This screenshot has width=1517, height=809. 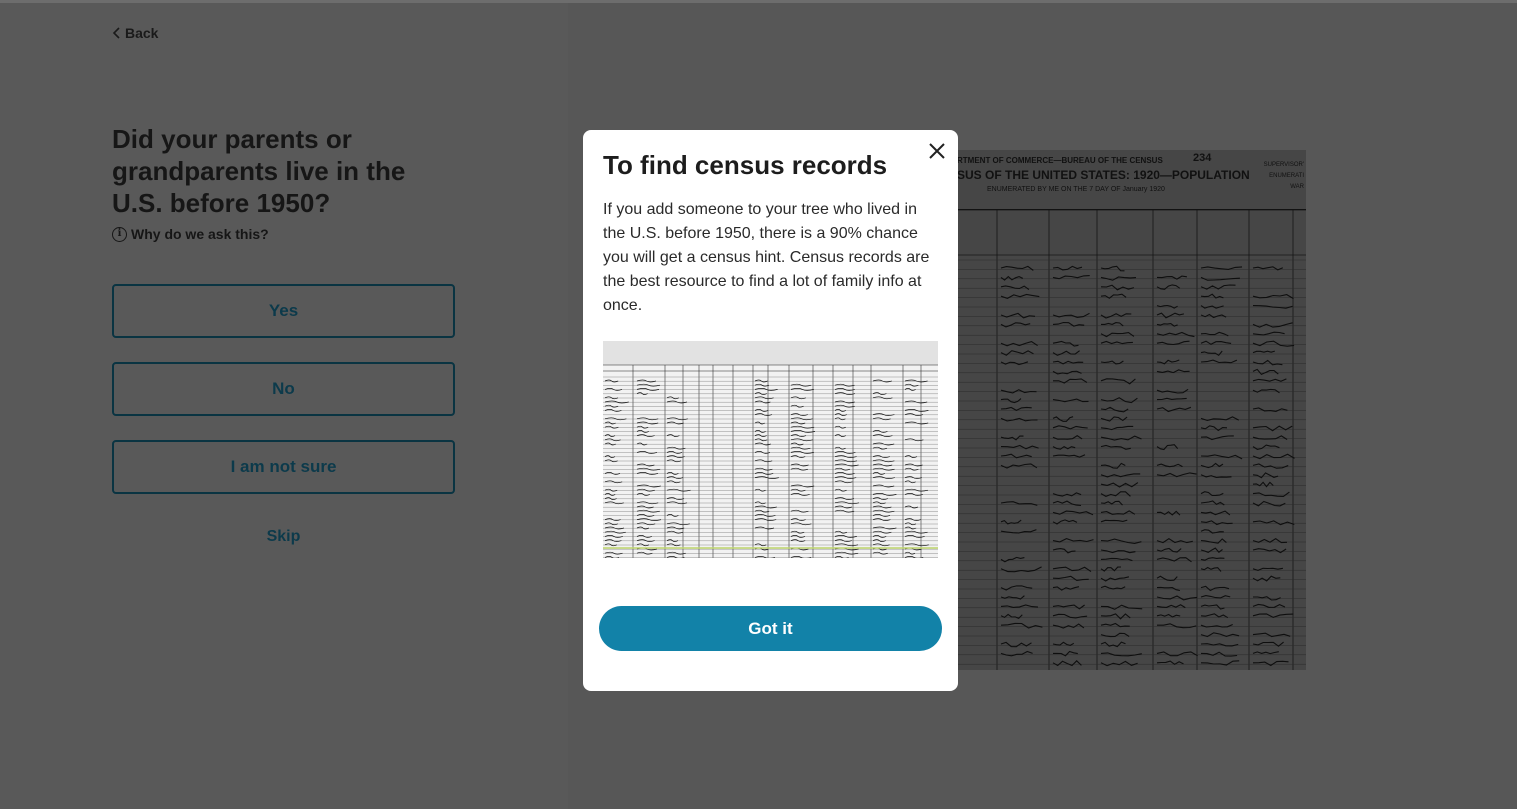 What do you see at coordinates (1131, 439) in the screenshot?
I see `census-grid` at bounding box center [1131, 439].